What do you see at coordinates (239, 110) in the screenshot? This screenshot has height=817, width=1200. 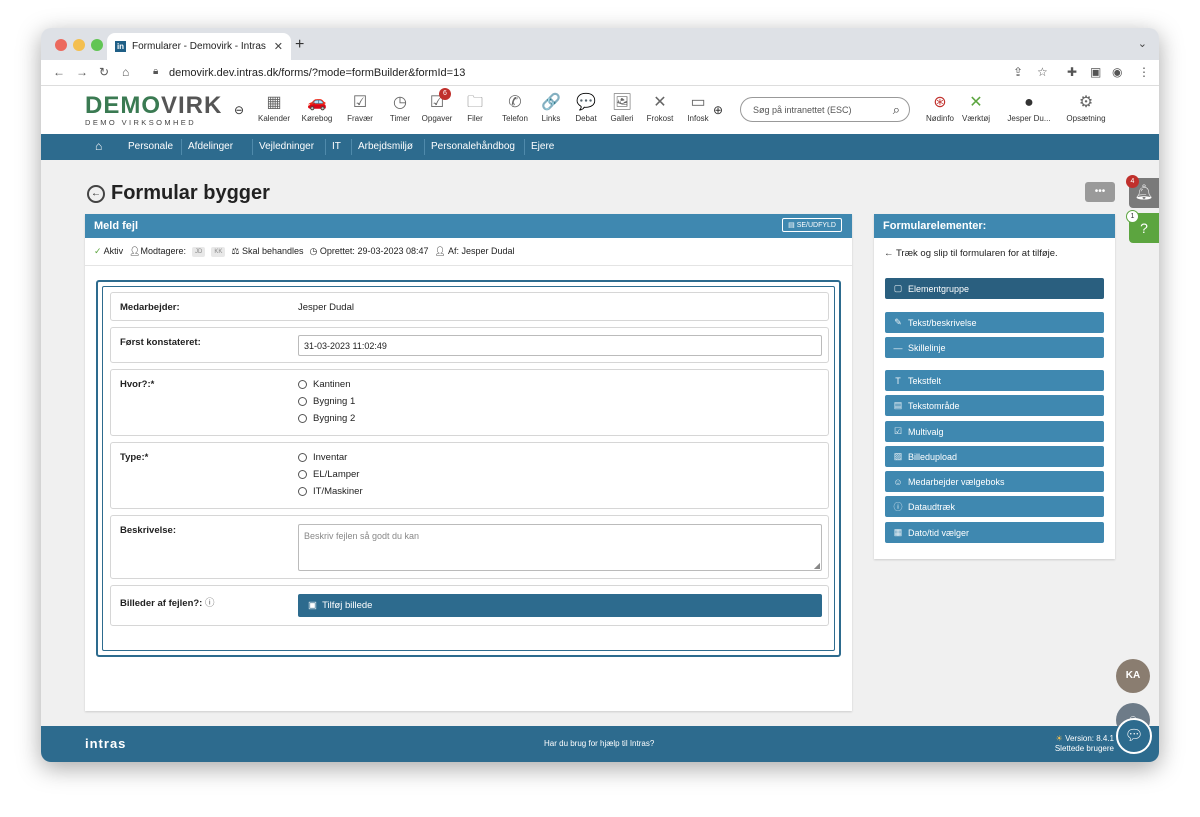 I see `scroll-left-icon: ⊖` at bounding box center [239, 110].